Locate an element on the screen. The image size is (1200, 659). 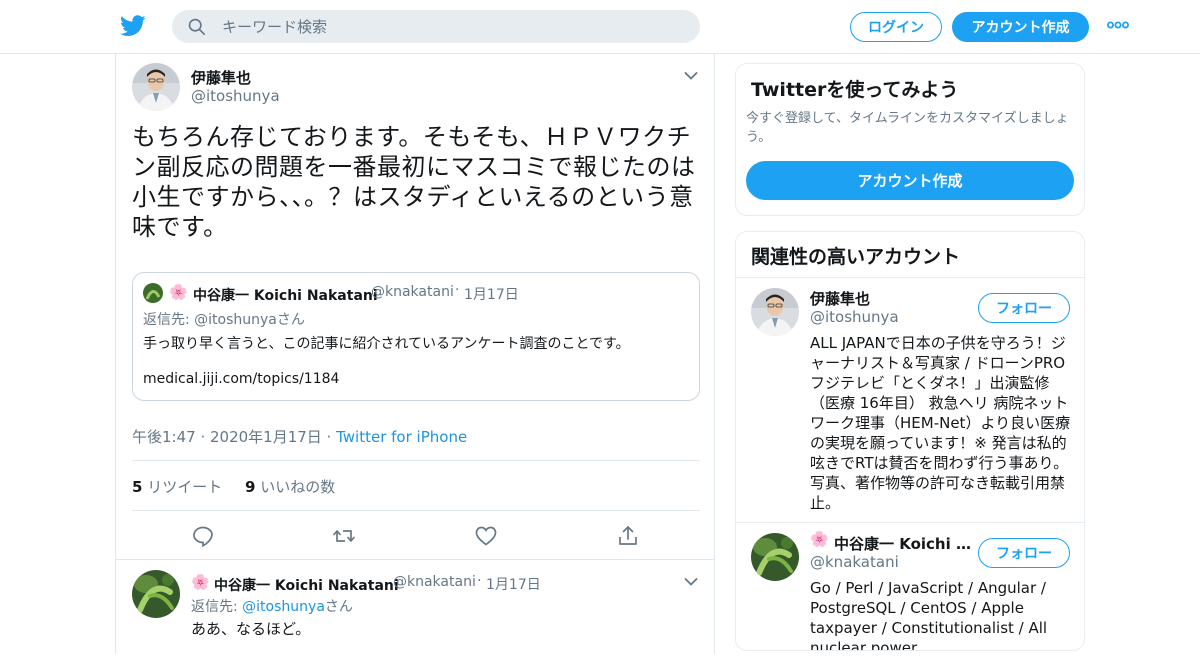
author-name: 伊藤隼也 is located at coordinates (221, 77).